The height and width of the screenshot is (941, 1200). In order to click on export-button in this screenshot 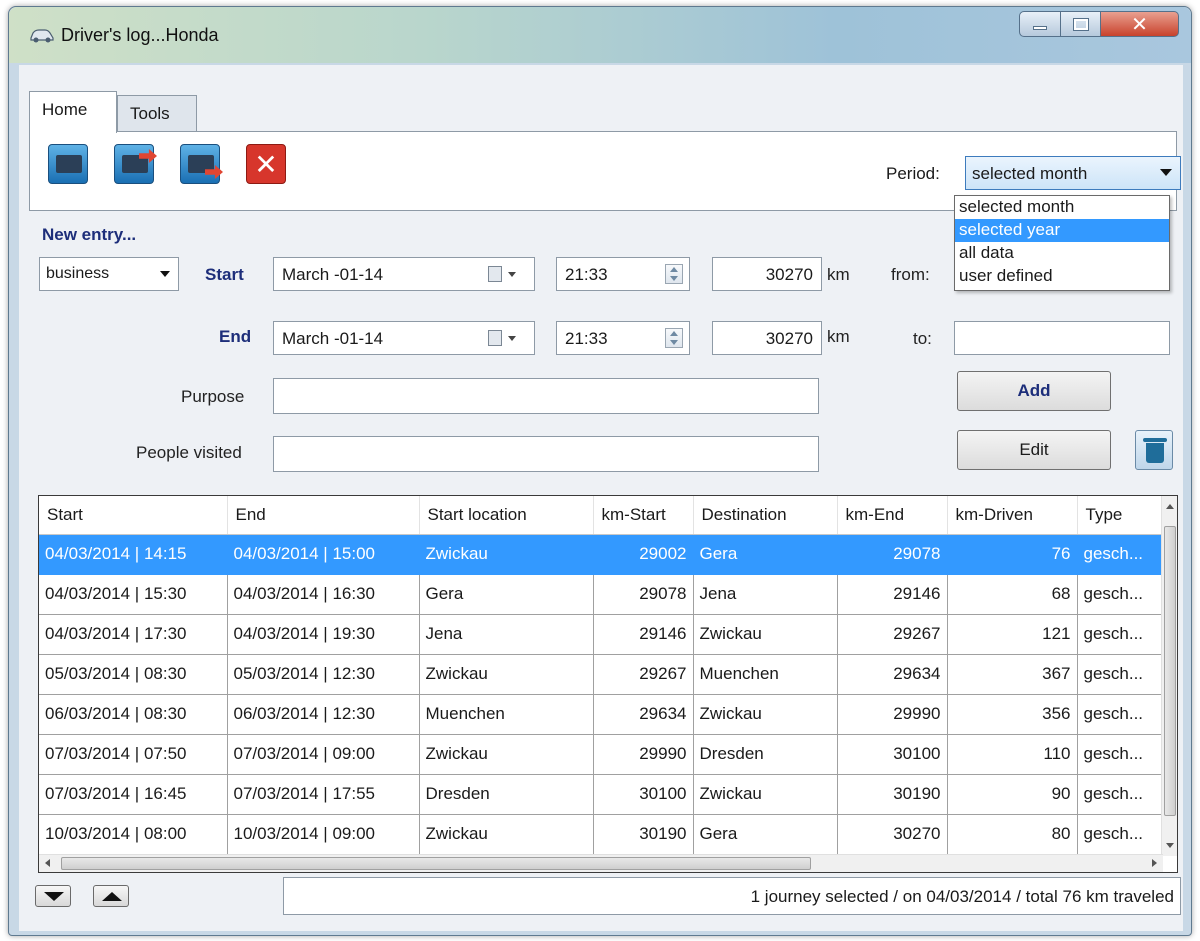, I will do `click(135, 164)`.